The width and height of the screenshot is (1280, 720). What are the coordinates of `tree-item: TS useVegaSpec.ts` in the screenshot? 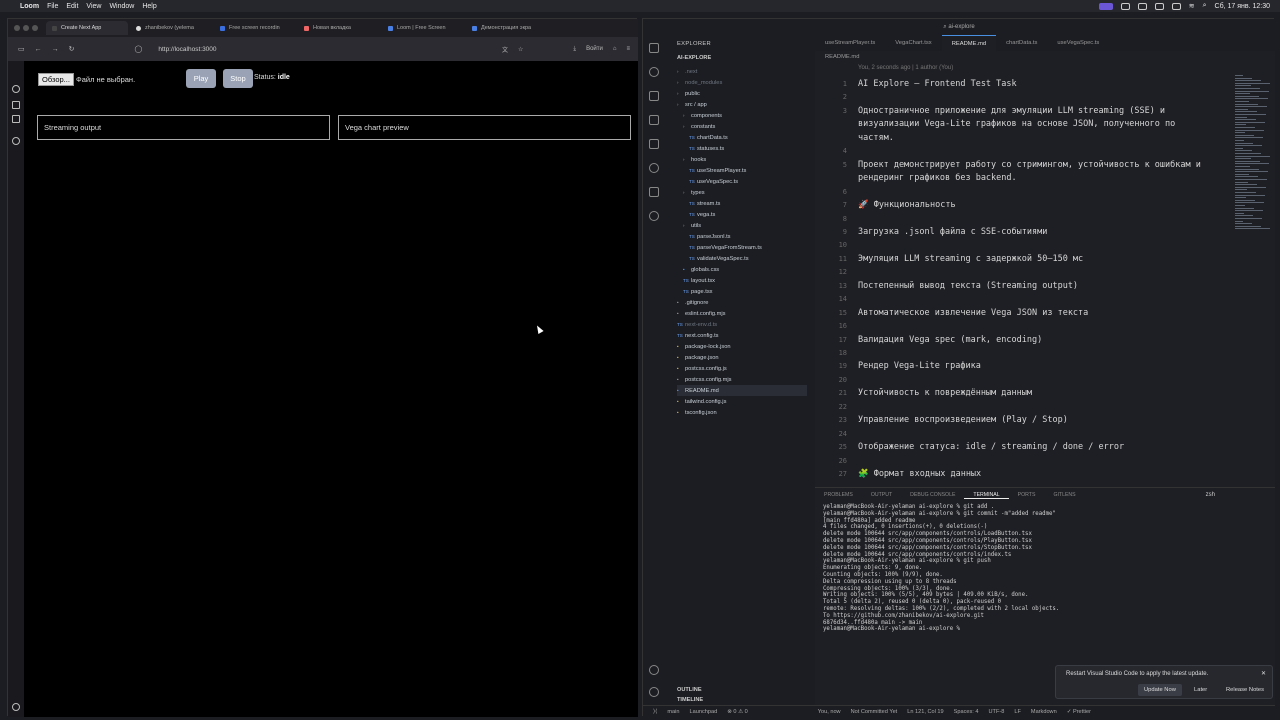 It's located at (713, 181).